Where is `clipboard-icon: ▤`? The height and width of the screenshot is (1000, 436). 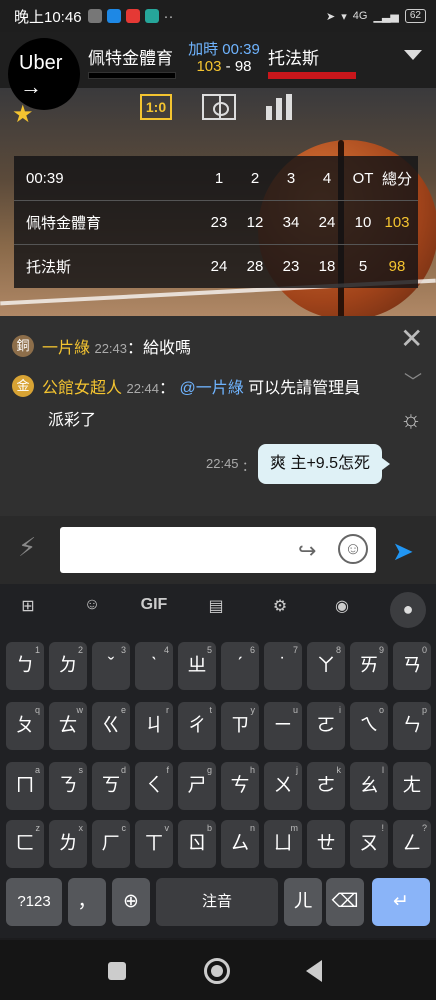 clipboard-icon: ▤ is located at coordinates (216, 606).